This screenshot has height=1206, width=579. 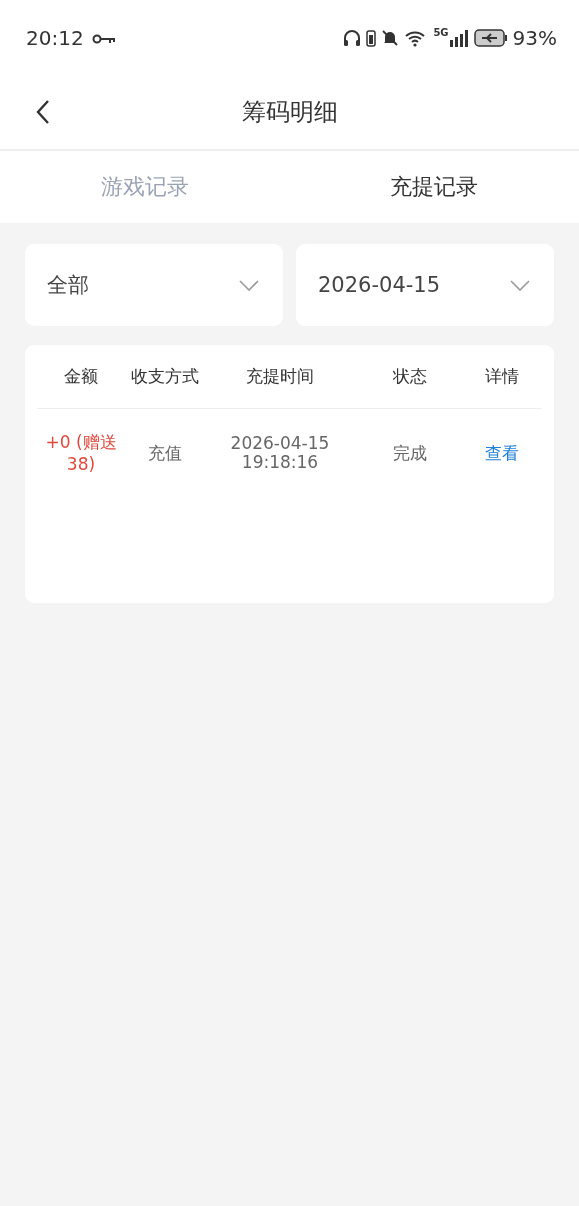 What do you see at coordinates (502, 453) in the screenshot?
I see `view-link: 查看` at bounding box center [502, 453].